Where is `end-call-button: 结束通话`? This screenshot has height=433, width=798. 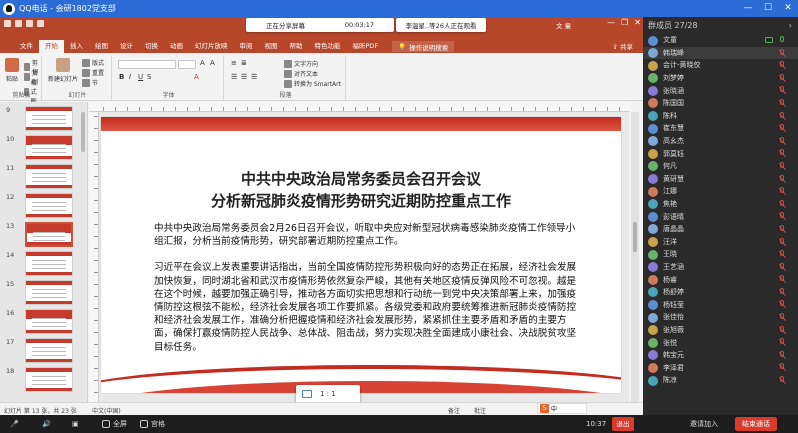 end-call-button: 结束通话 is located at coordinates (756, 424).